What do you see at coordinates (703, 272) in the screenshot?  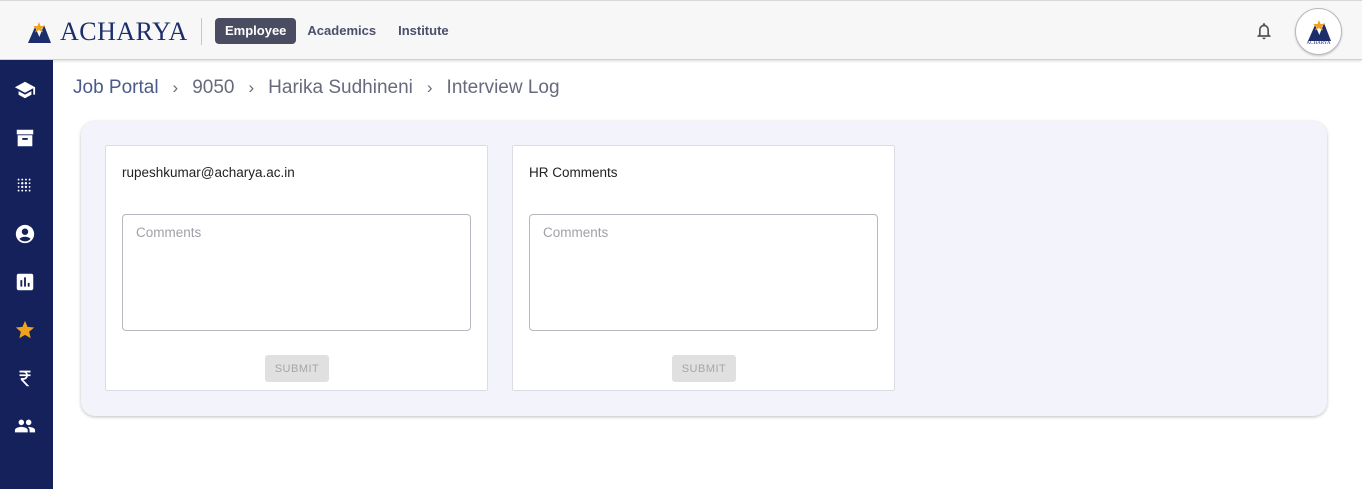 I see `hr-comments-input` at bounding box center [703, 272].